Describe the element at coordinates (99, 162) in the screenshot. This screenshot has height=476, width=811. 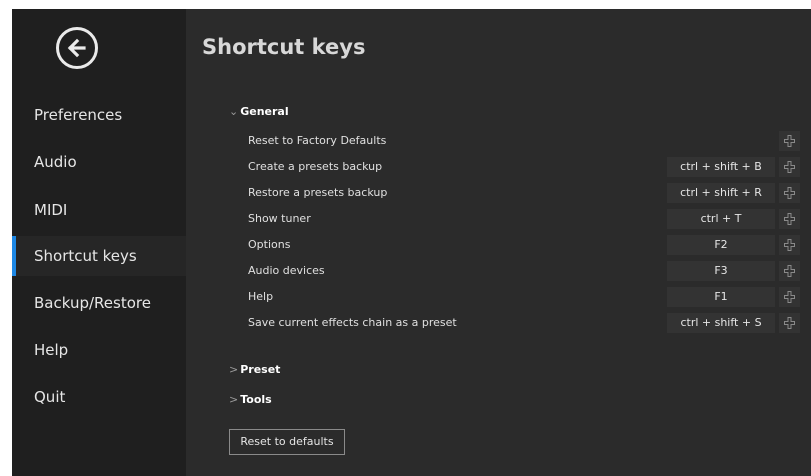
I see `sidebar-item-audio: Audio` at that location.